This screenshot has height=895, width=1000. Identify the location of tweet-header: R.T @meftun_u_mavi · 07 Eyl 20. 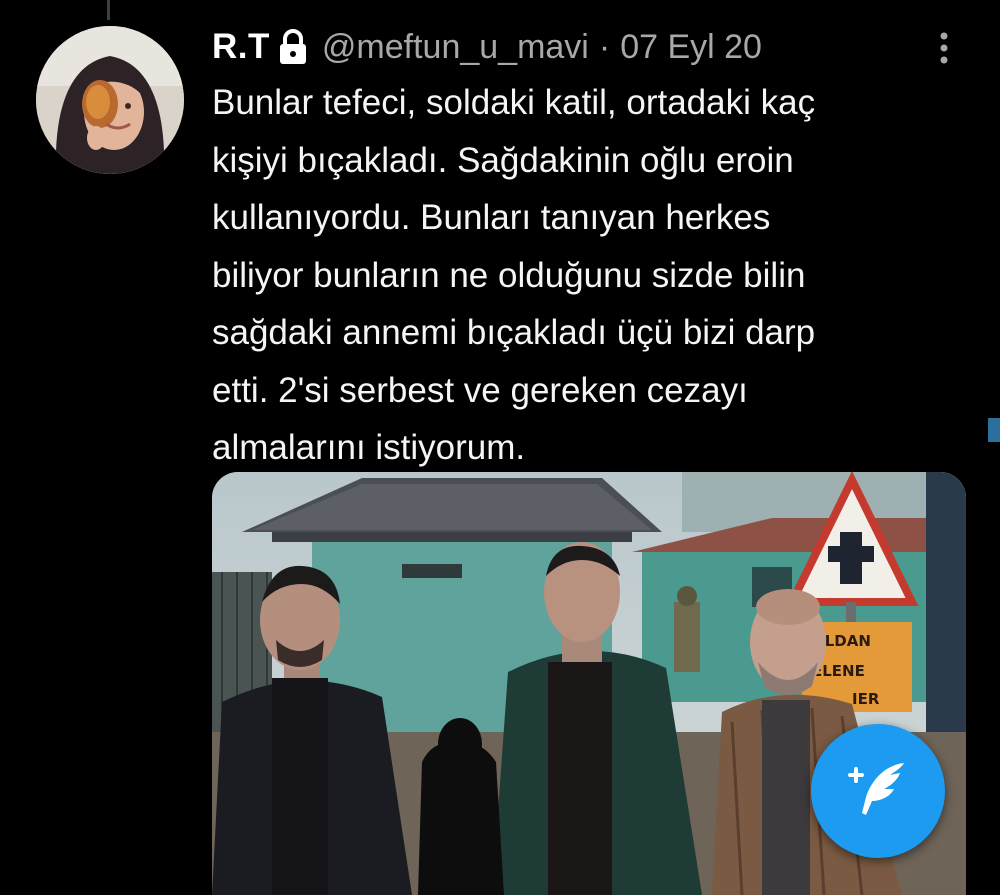
(487, 47).